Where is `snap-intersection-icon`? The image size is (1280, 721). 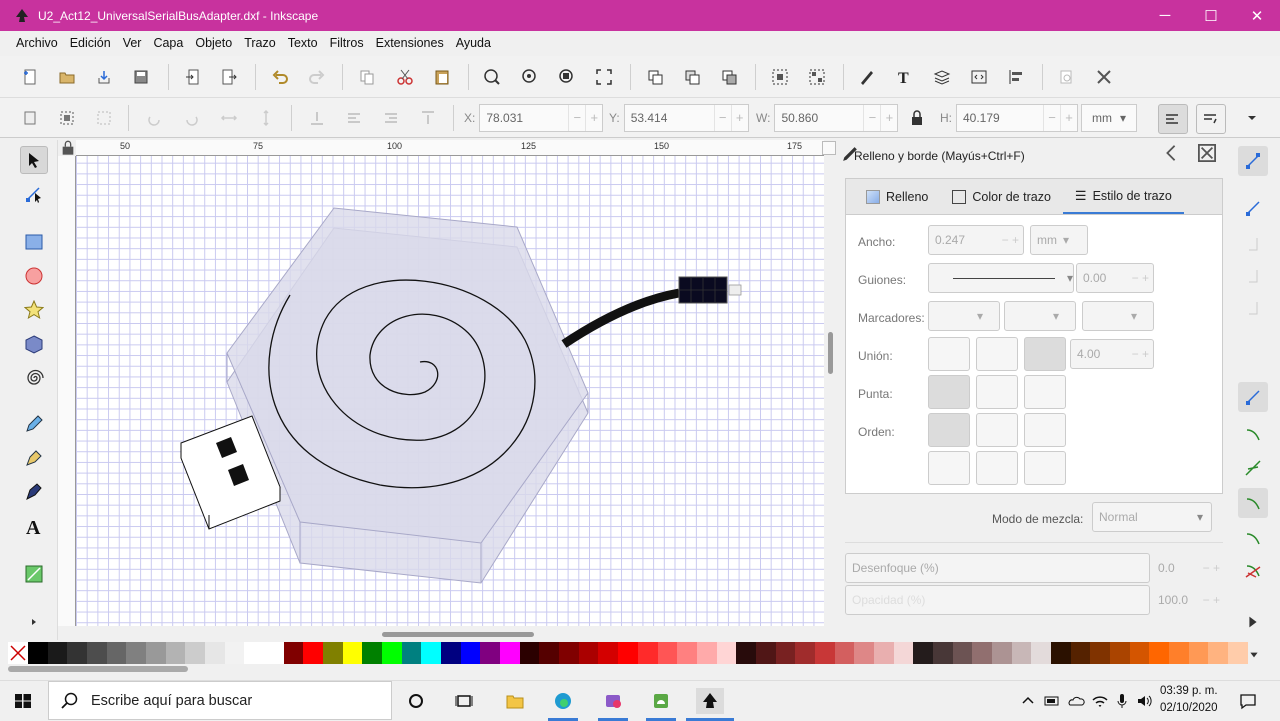 snap-intersection-icon is located at coordinates (1253, 468).